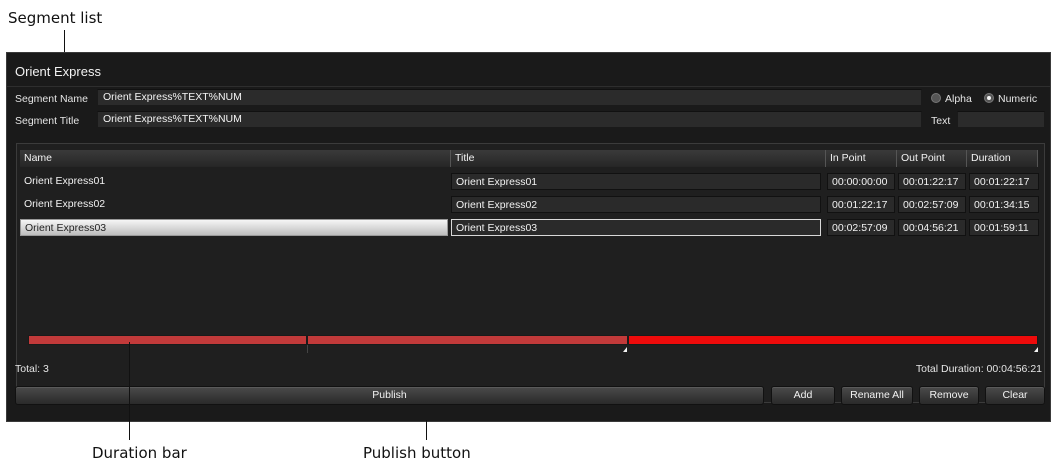 The width and height of the screenshot is (1051, 467). Describe the element at coordinates (528, 86) in the screenshot. I see `title-divider` at that location.